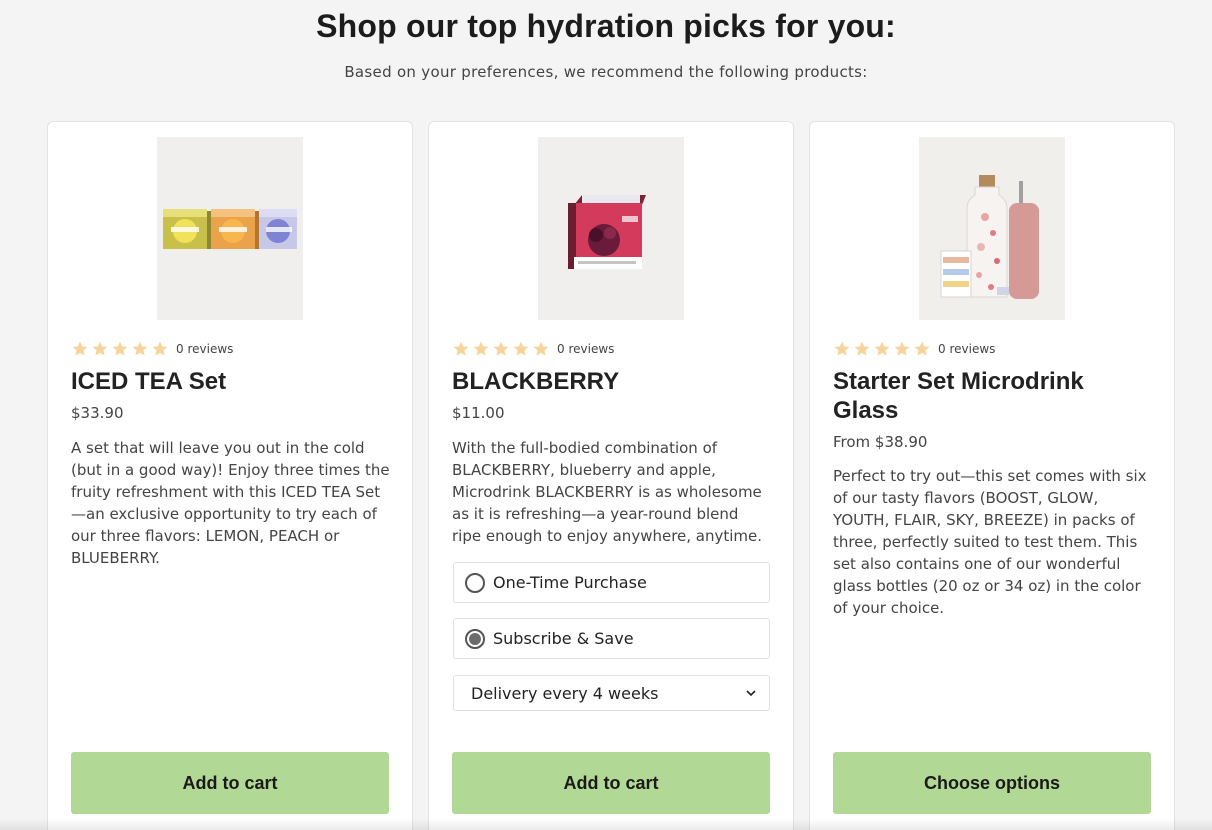 This screenshot has width=1212, height=830. What do you see at coordinates (611, 228) in the screenshot?
I see `product-image-blackberry` at bounding box center [611, 228].